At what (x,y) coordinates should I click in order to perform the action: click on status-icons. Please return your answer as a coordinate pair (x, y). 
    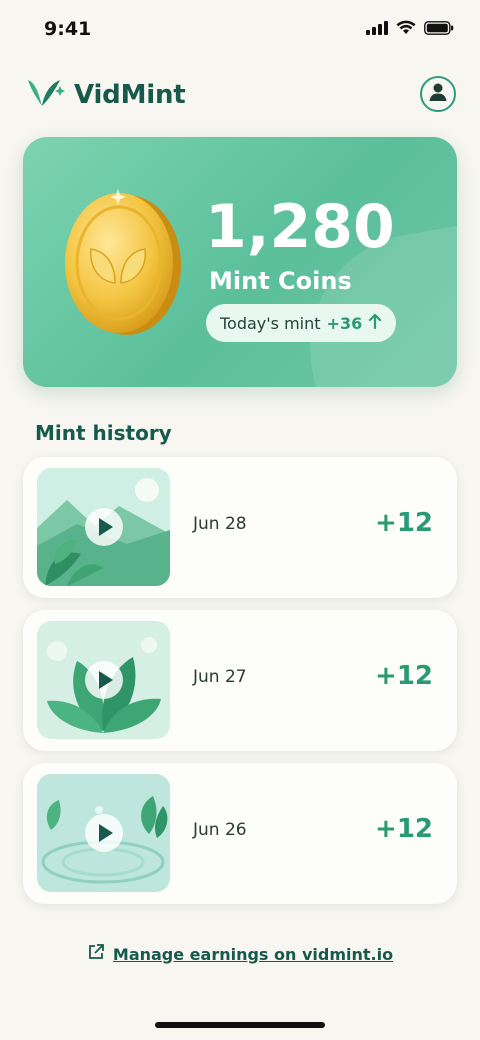
    Looking at the image, I should click on (410, 29).